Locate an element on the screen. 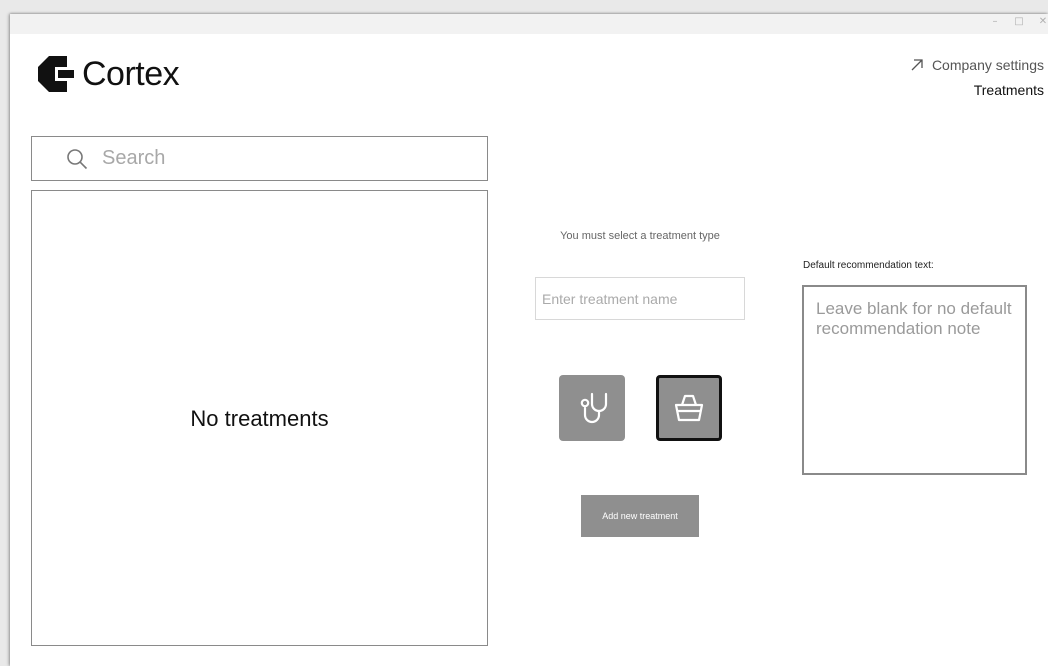 This screenshot has height=666, width=1048. logo: Cortex is located at coordinates (109, 74).